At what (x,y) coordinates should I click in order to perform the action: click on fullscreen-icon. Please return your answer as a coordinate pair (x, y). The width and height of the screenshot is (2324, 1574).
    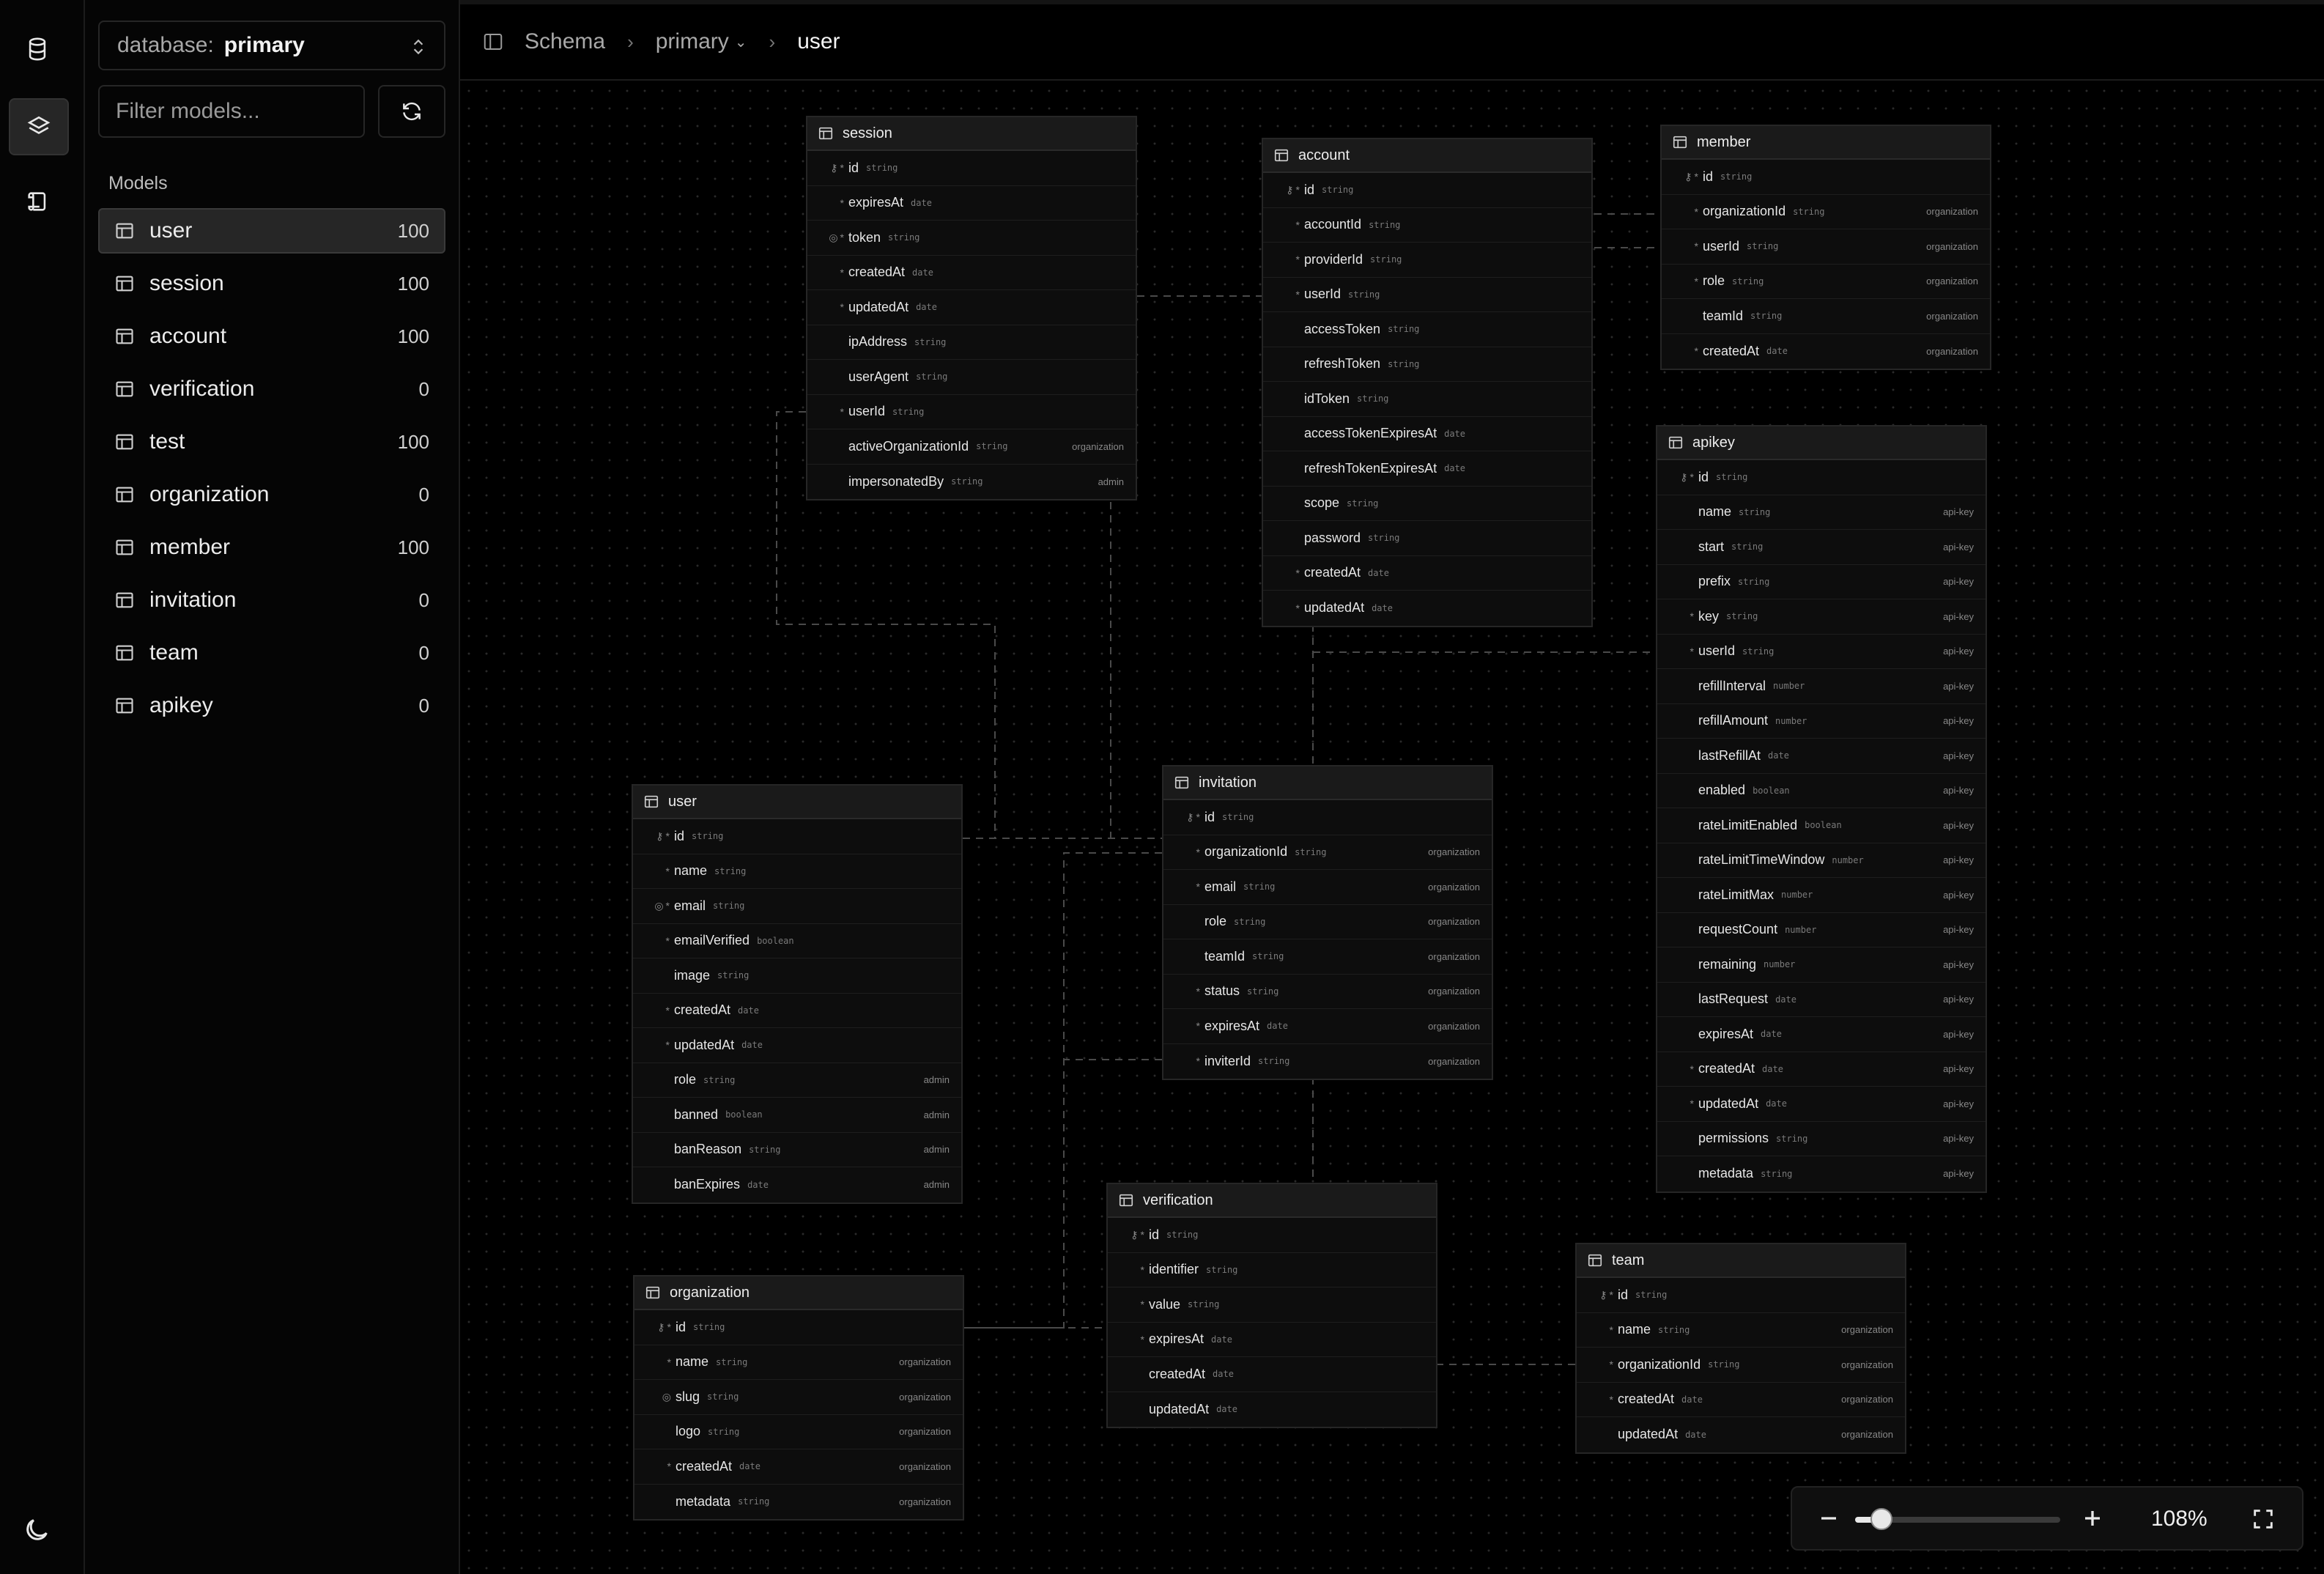
    Looking at the image, I should click on (2263, 1519).